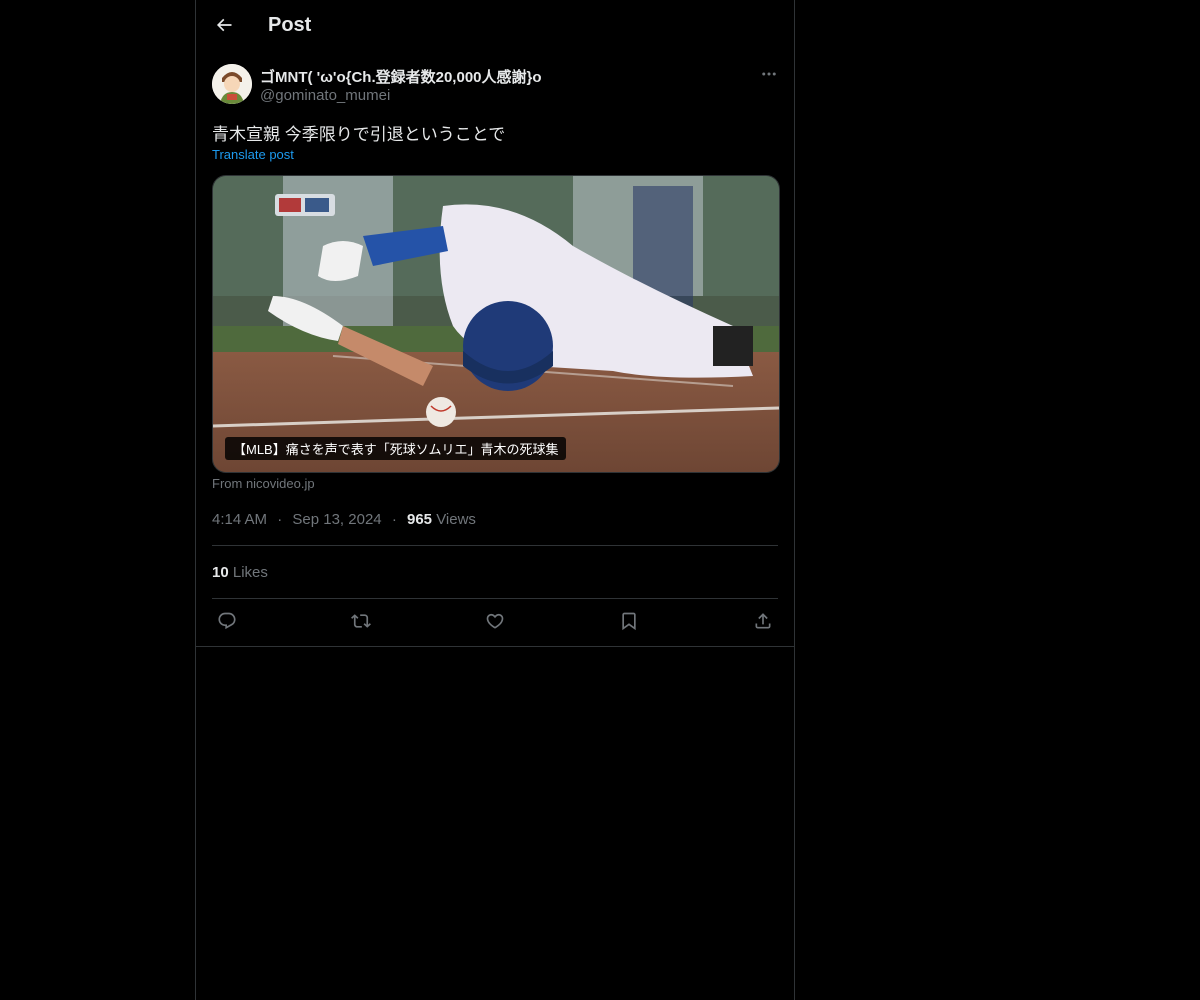 This screenshot has height=1000, width=1200. I want to click on avatar, so click(232, 84).